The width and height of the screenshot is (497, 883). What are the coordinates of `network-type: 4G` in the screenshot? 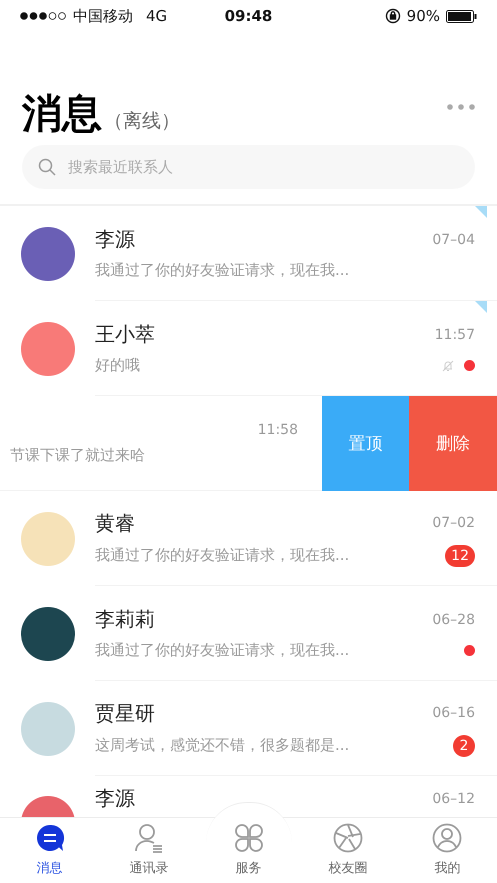 It's located at (157, 16).